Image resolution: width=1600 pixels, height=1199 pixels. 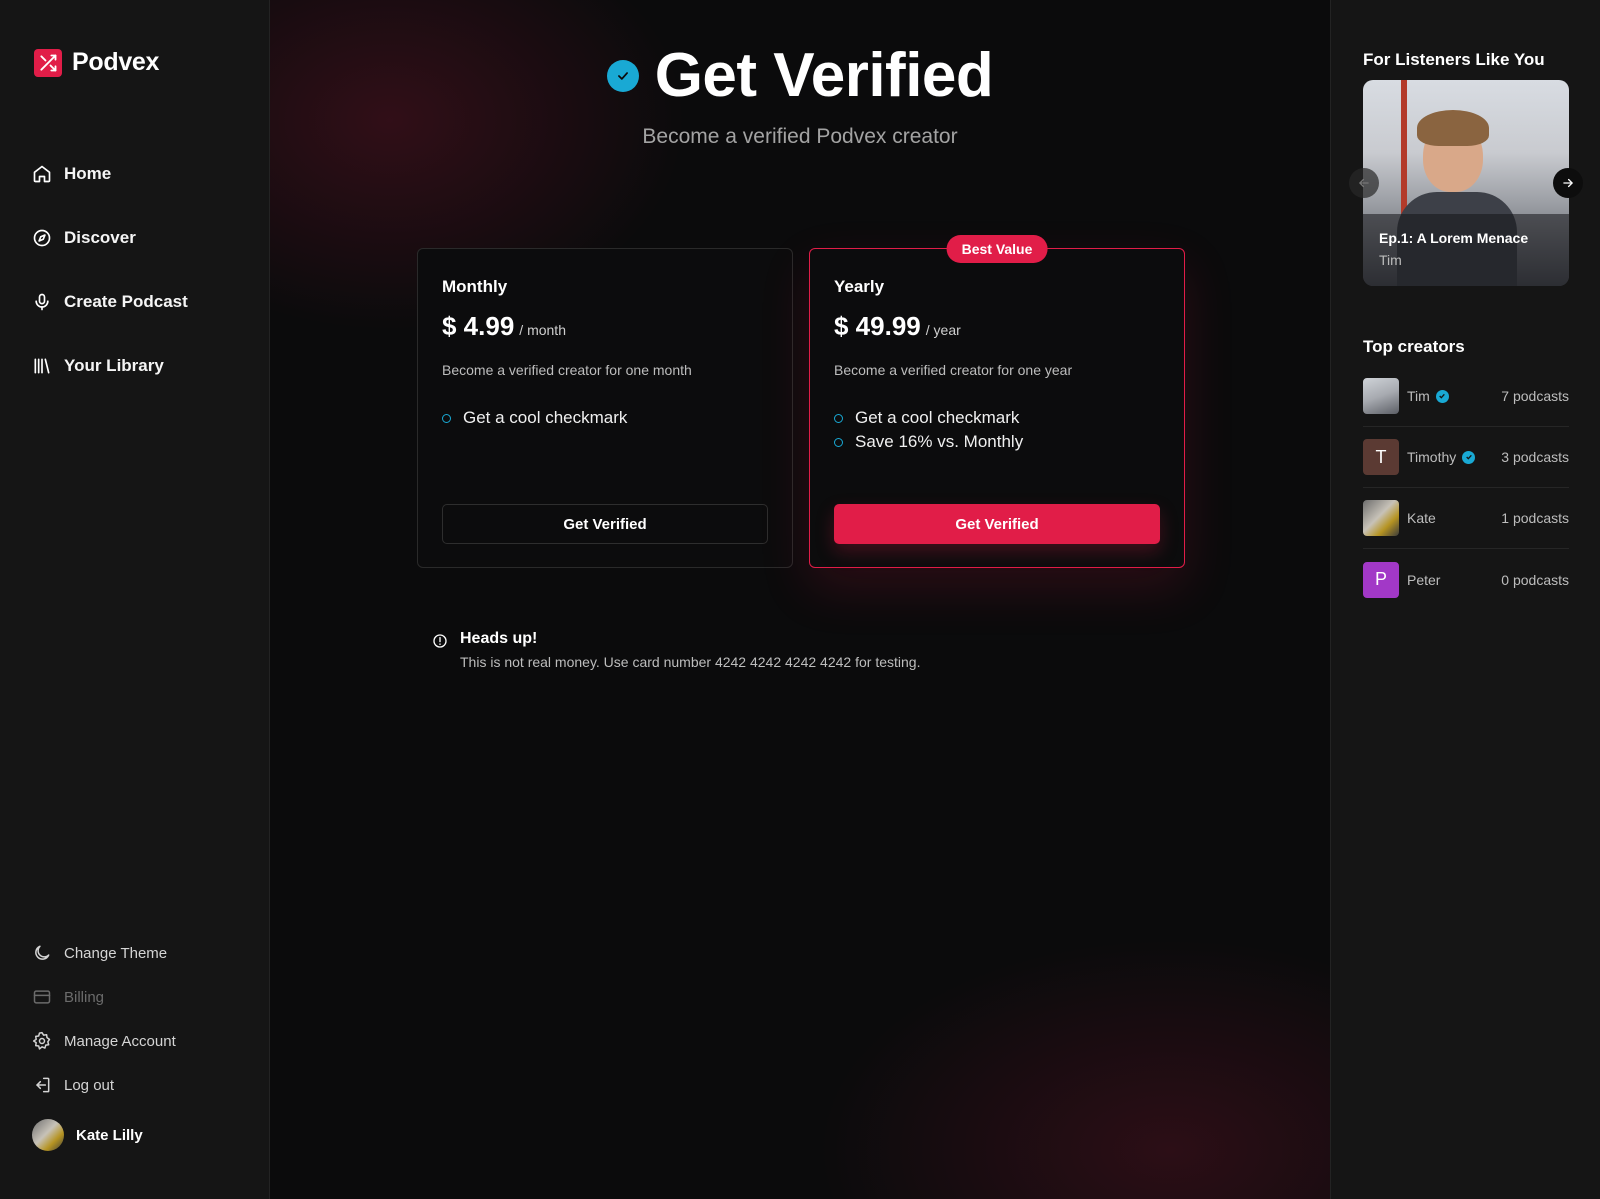 What do you see at coordinates (1535, 396) in the screenshot?
I see `podcast-count: 7 podcasts` at bounding box center [1535, 396].